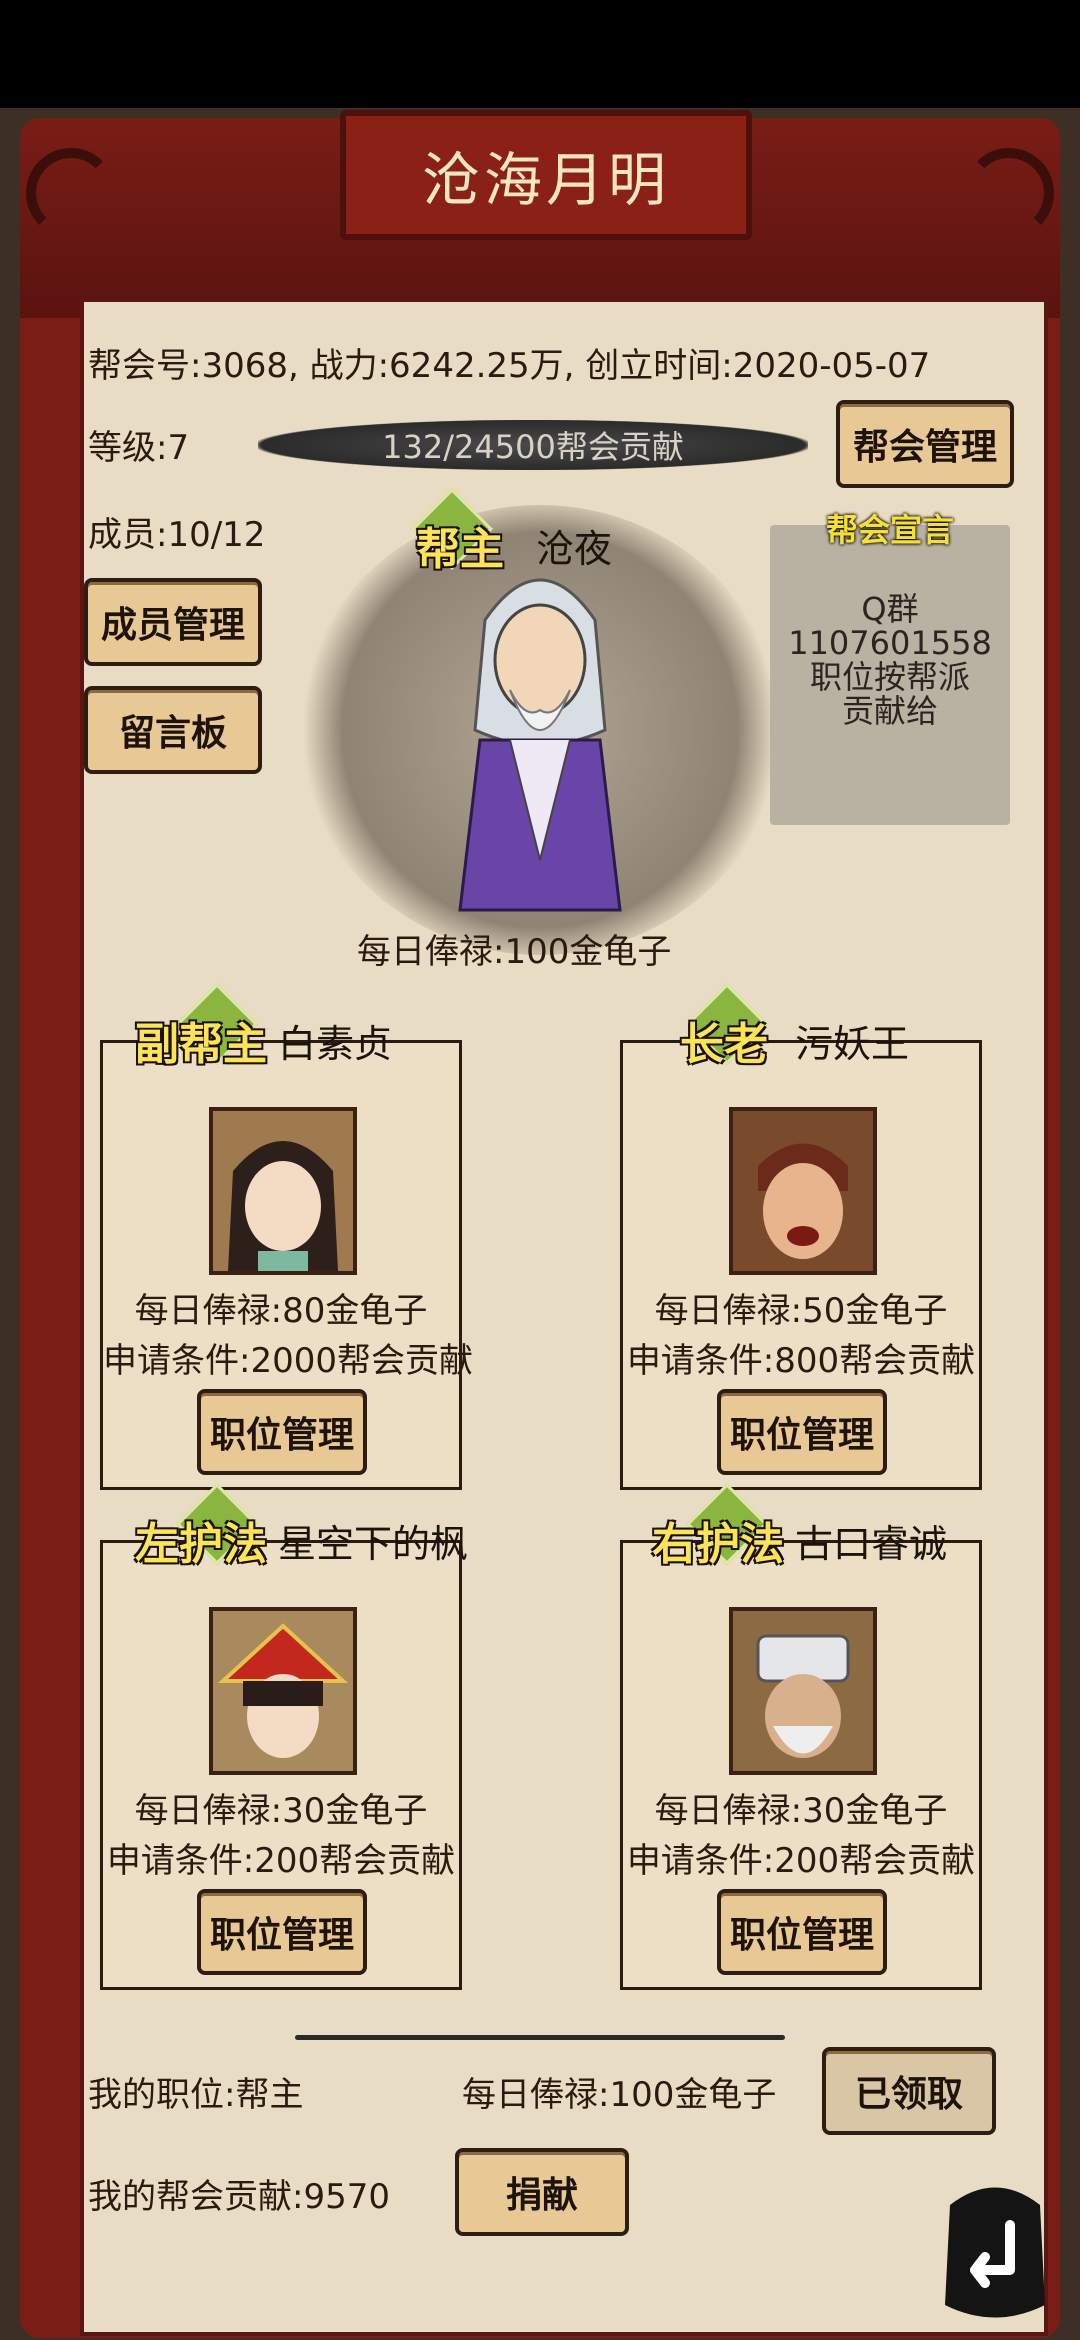 The width and height of the screenshot is (1080, 2340). Describe the element at coordinates (909, 2091) in the screenshot. I see `claimed-button: 已领取` at that location.